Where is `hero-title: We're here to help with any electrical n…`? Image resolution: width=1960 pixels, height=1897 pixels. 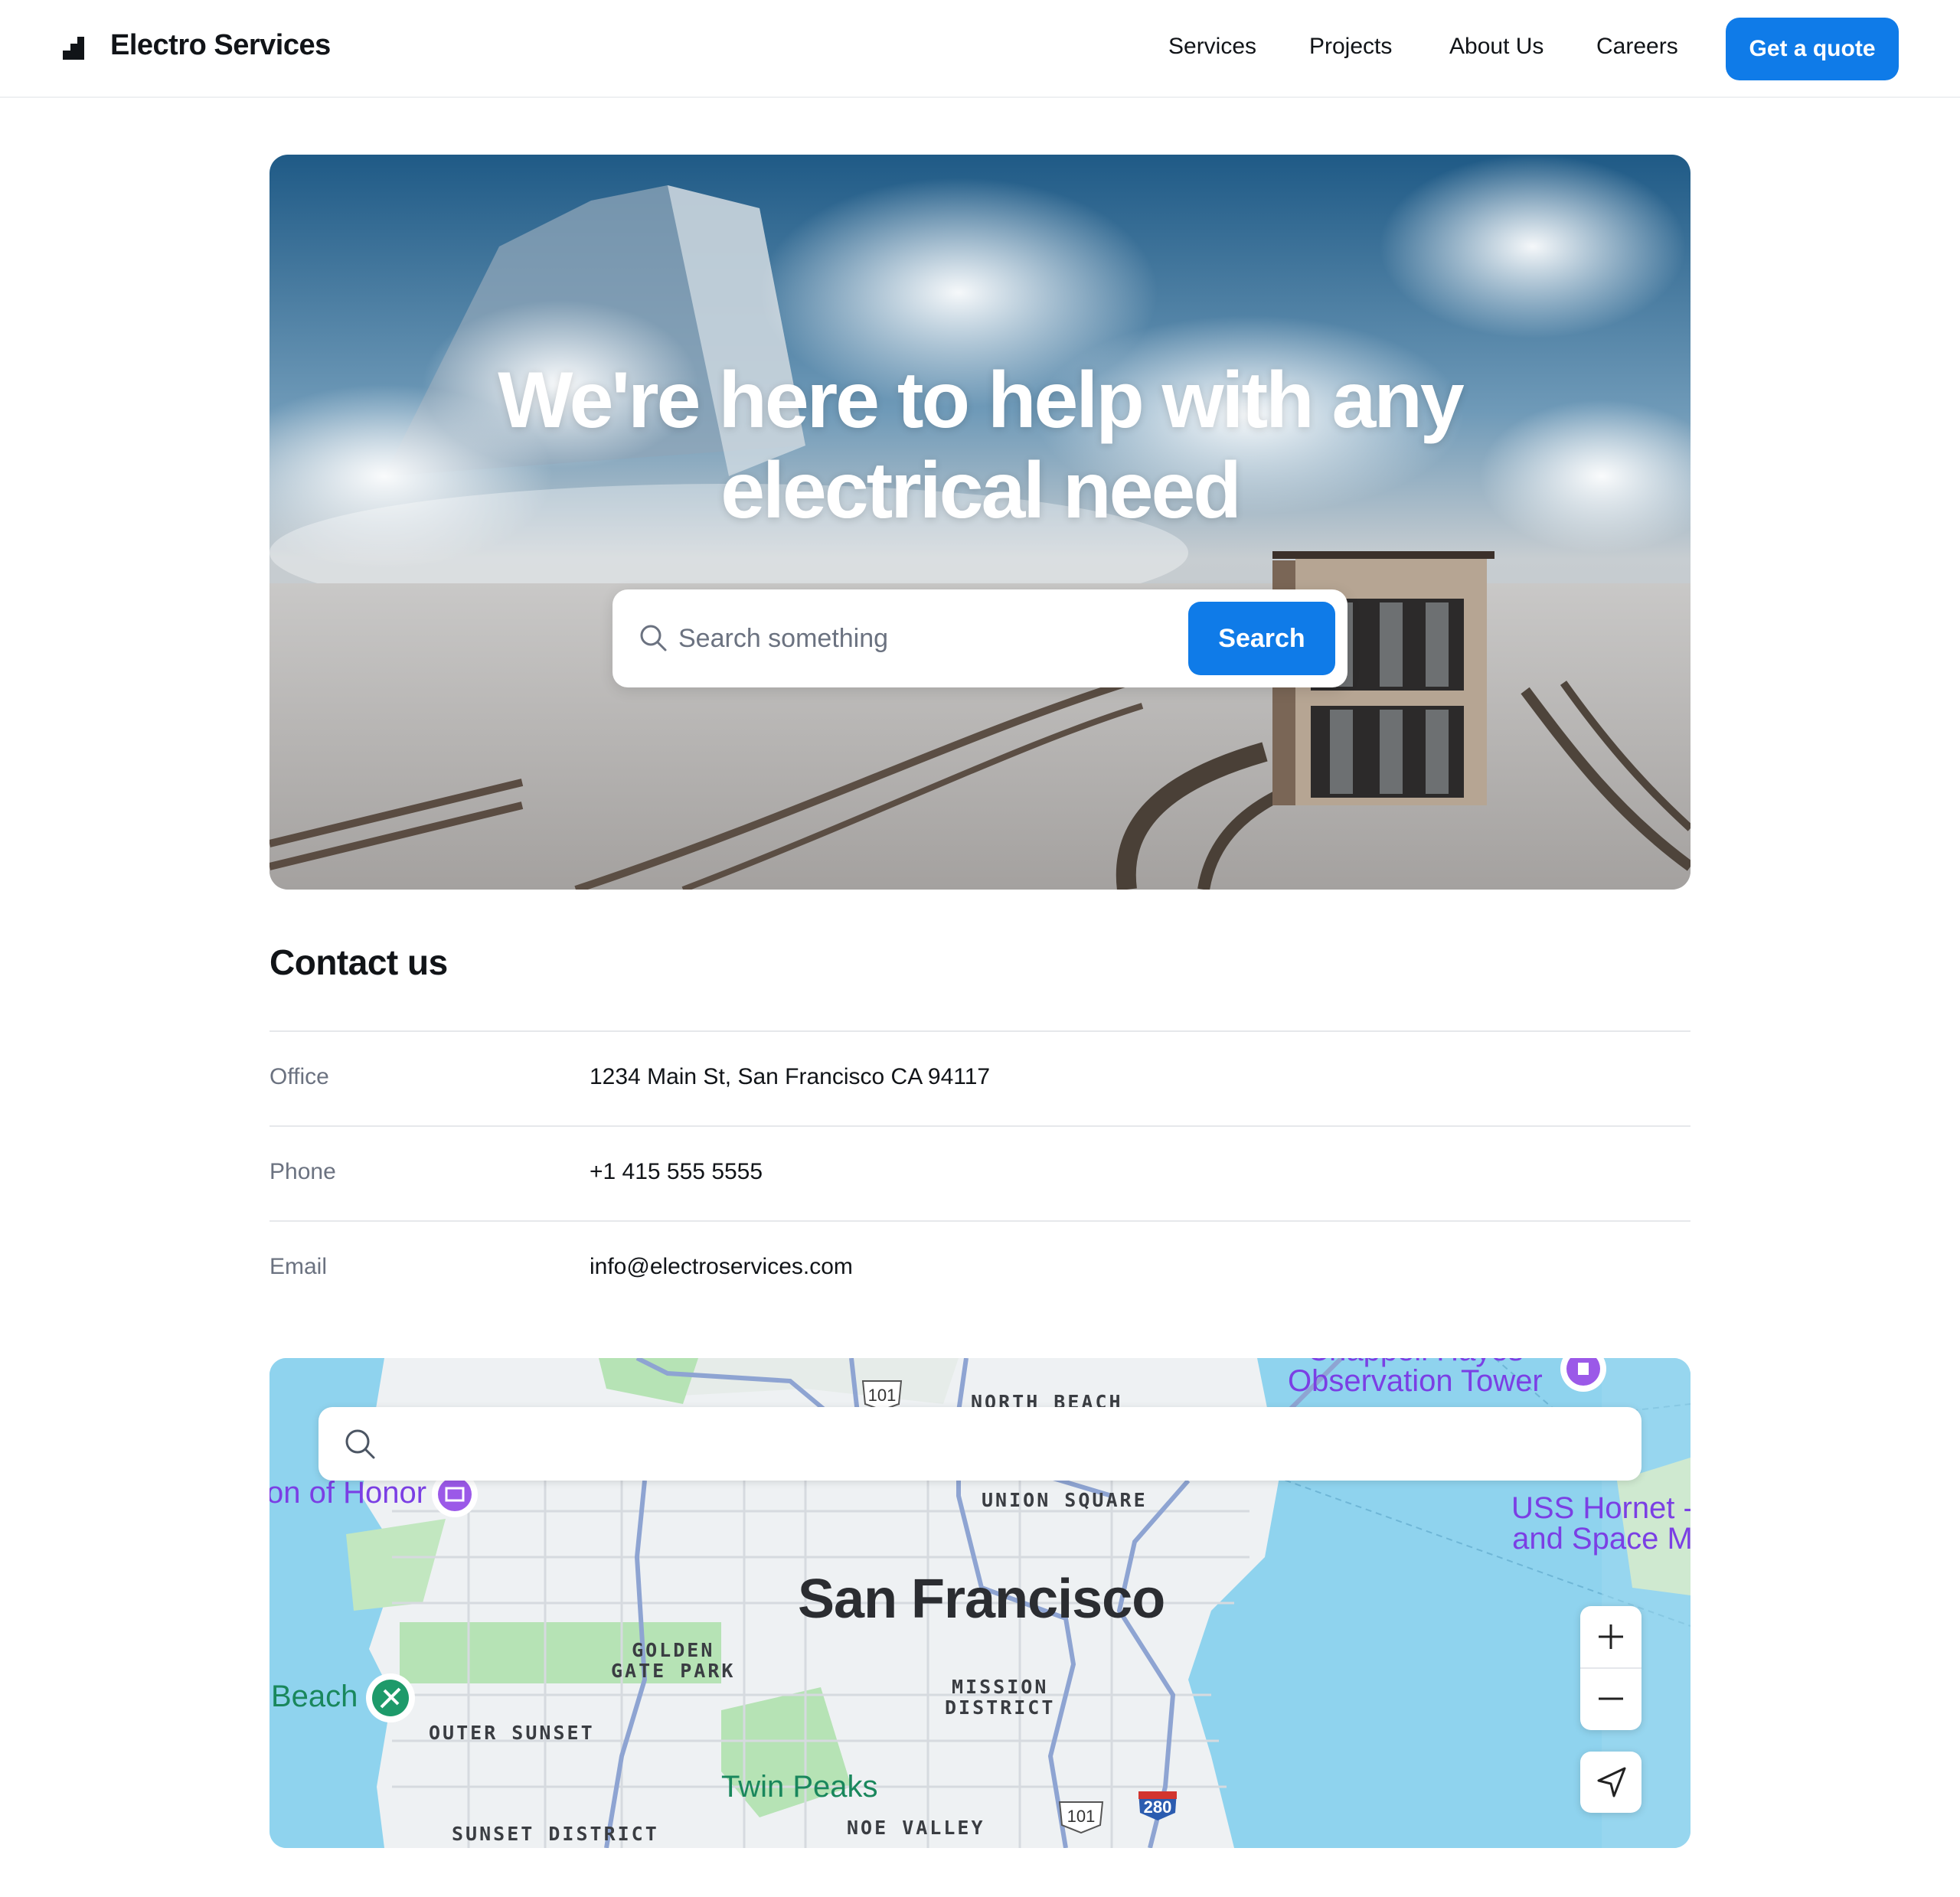 hero-title: We're here to help with any electrical n… is located at coordinates (981, 446).